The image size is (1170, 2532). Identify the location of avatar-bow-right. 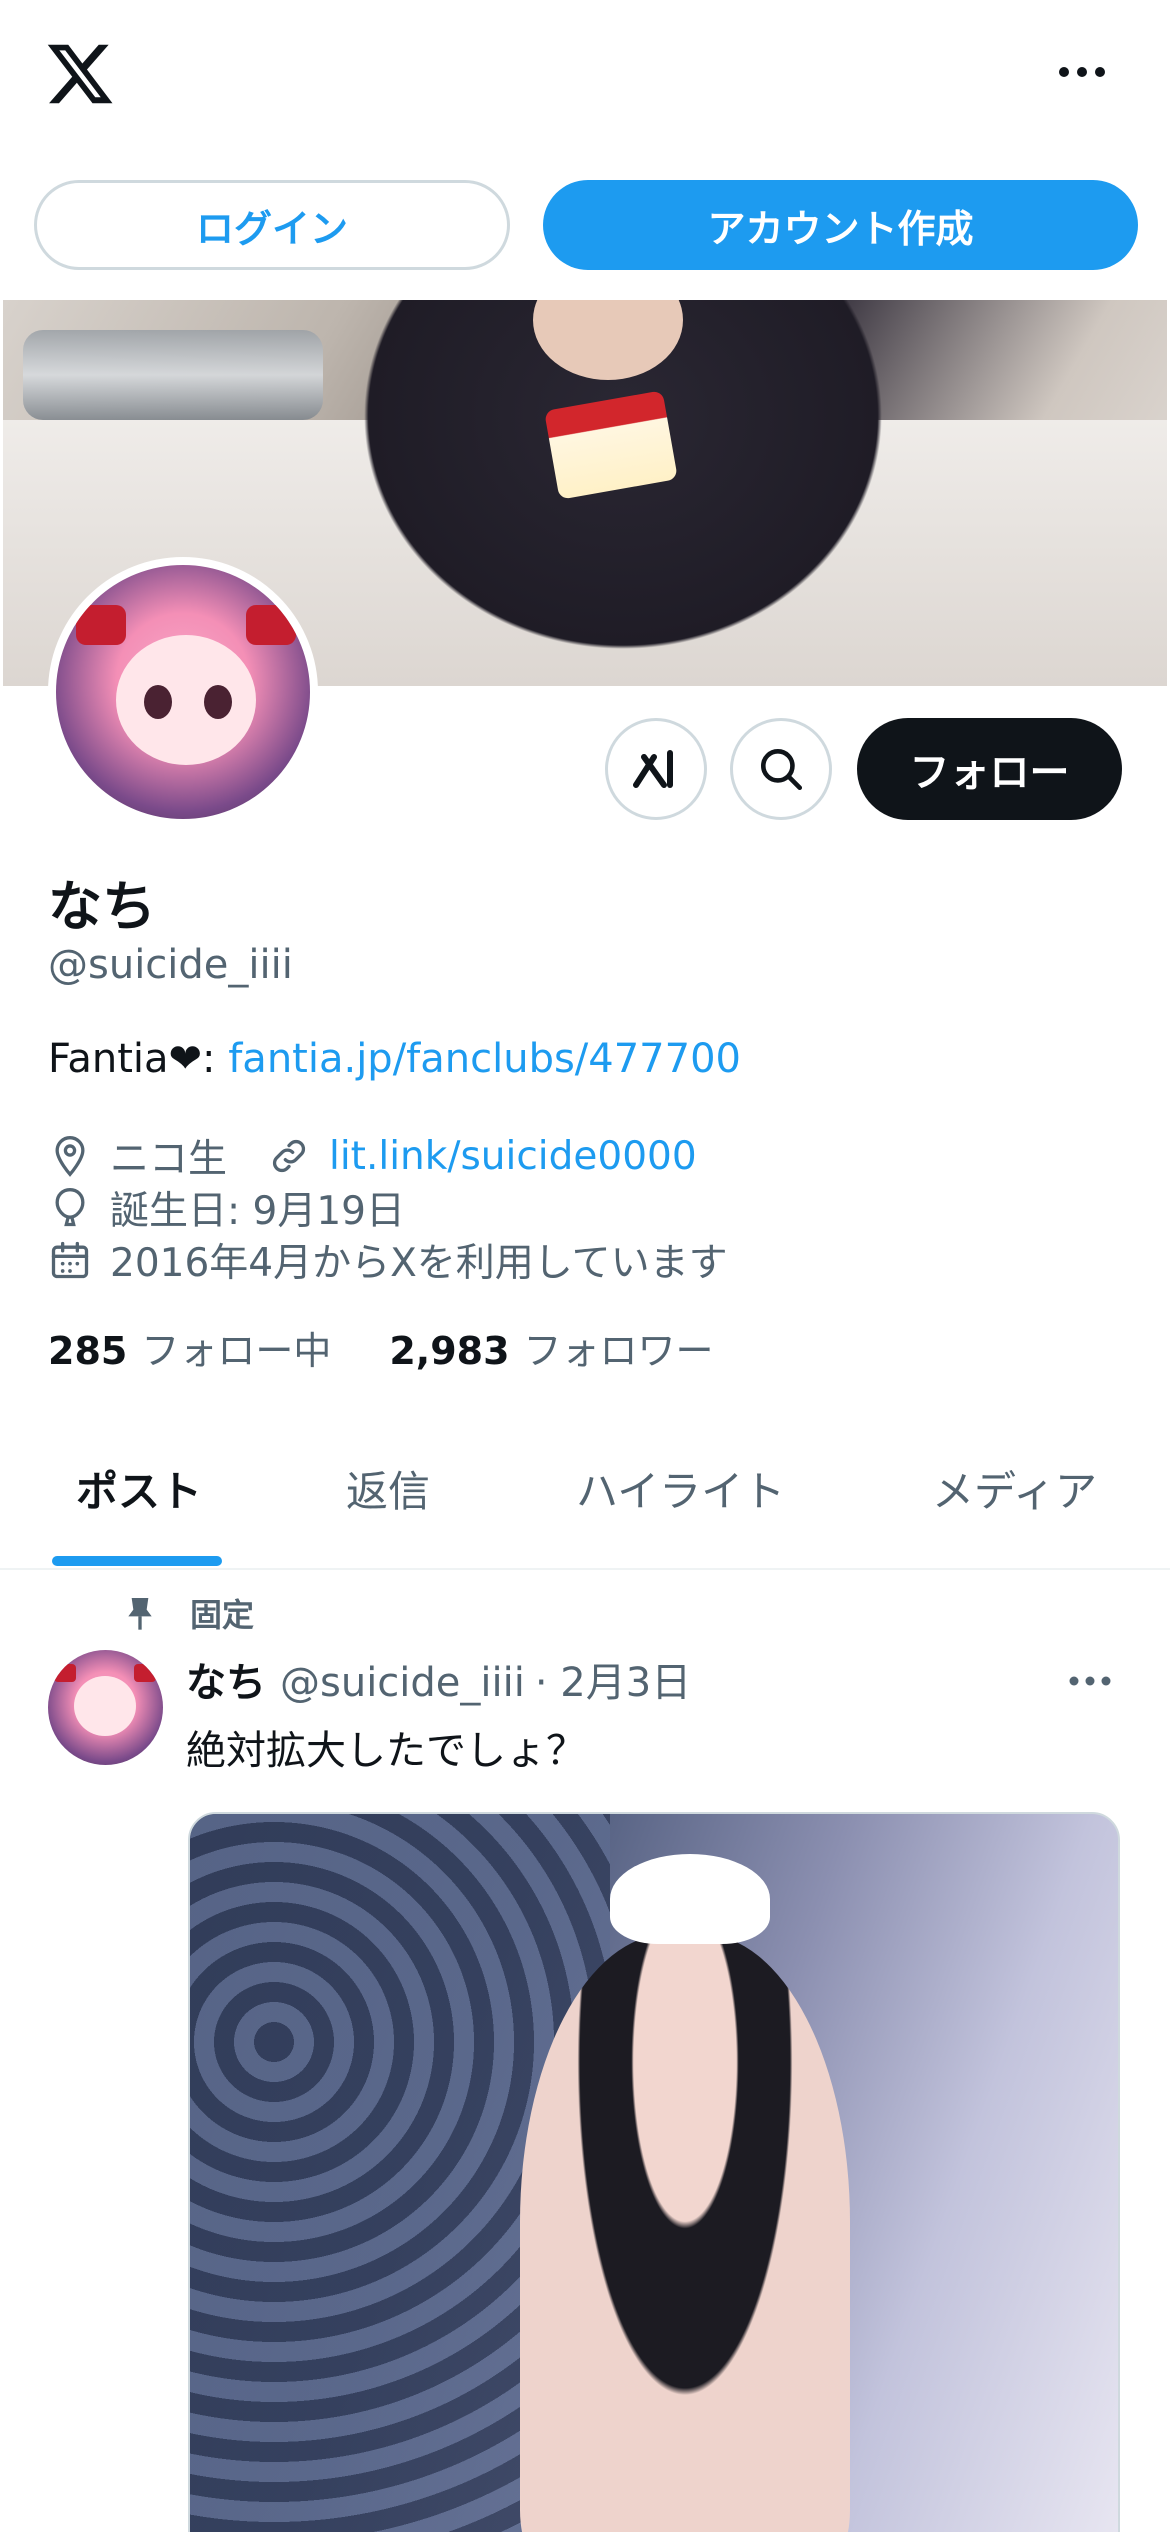
(271, 625).